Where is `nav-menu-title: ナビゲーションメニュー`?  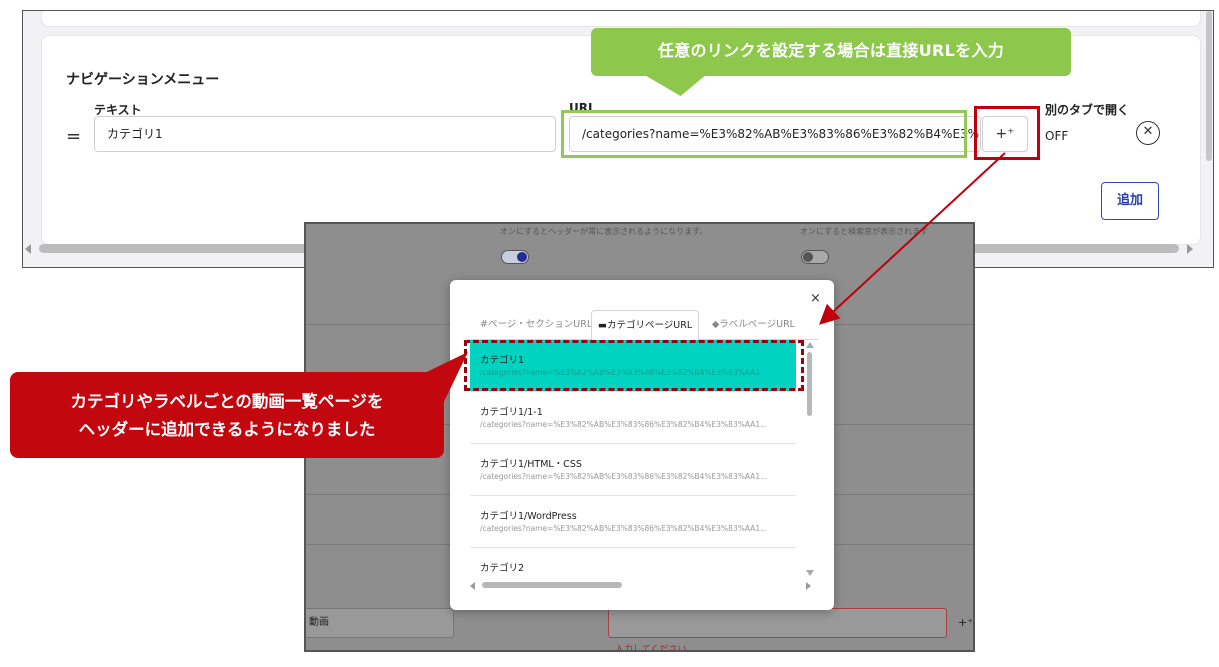
nav-menu-title: ナビゲーションメニュー is located at coordinates (143, 80).